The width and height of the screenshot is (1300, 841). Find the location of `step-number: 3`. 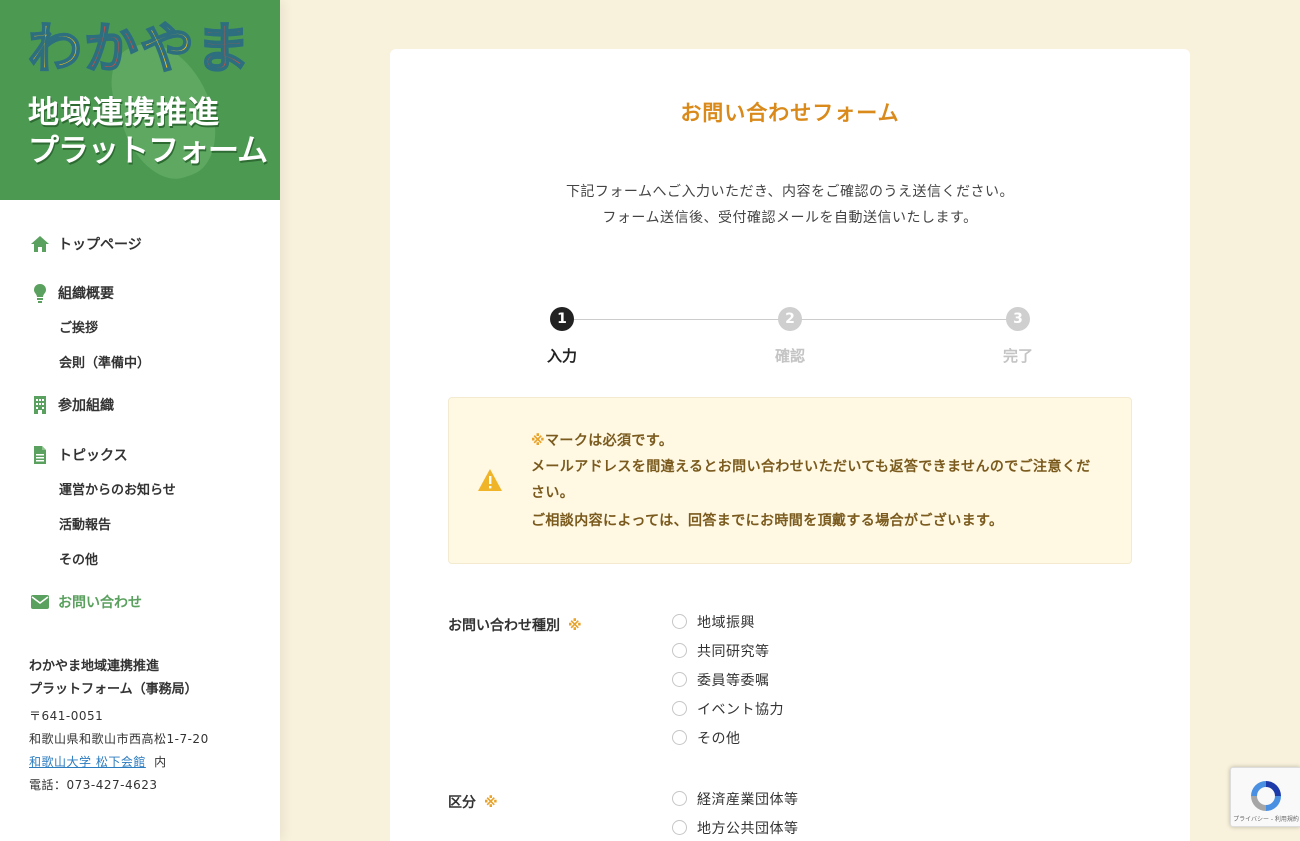

step-number: 3 is located at coordinates (1018, 319).